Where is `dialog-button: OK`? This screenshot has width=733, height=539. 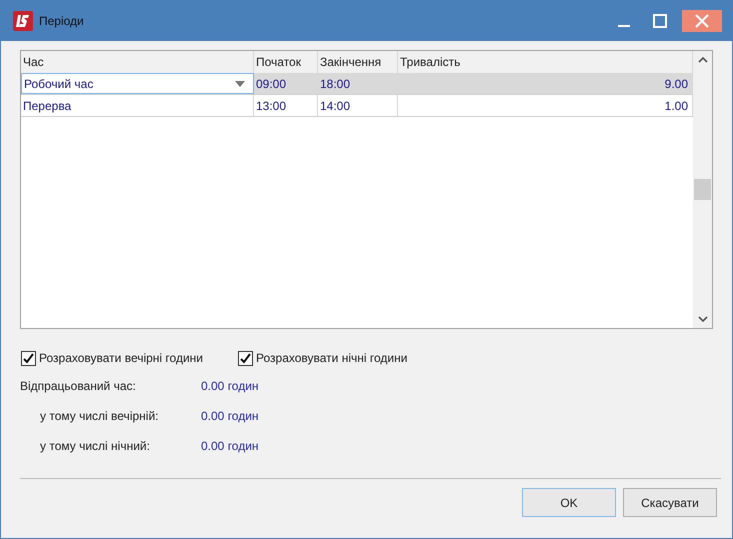
dialog-button: OK is located at coordinates (569, 502).